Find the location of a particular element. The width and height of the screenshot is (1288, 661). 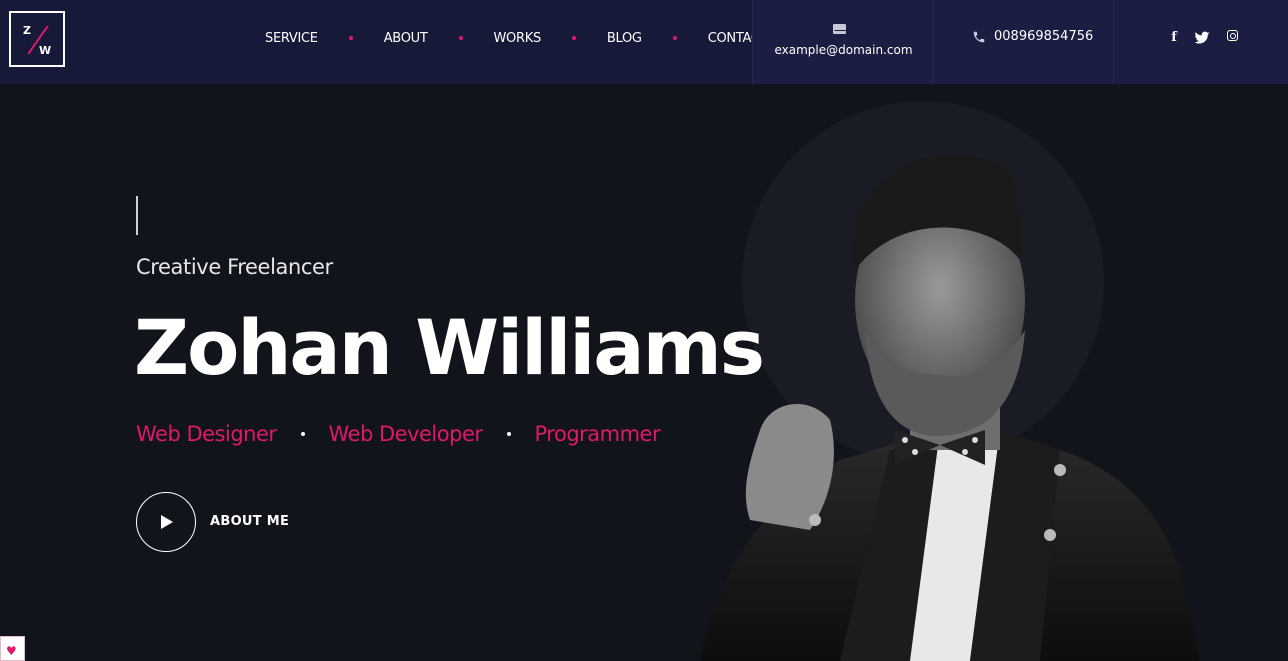

hero-roles: Web Designer Web Developer Programmer is located at coordinates (398, 434).